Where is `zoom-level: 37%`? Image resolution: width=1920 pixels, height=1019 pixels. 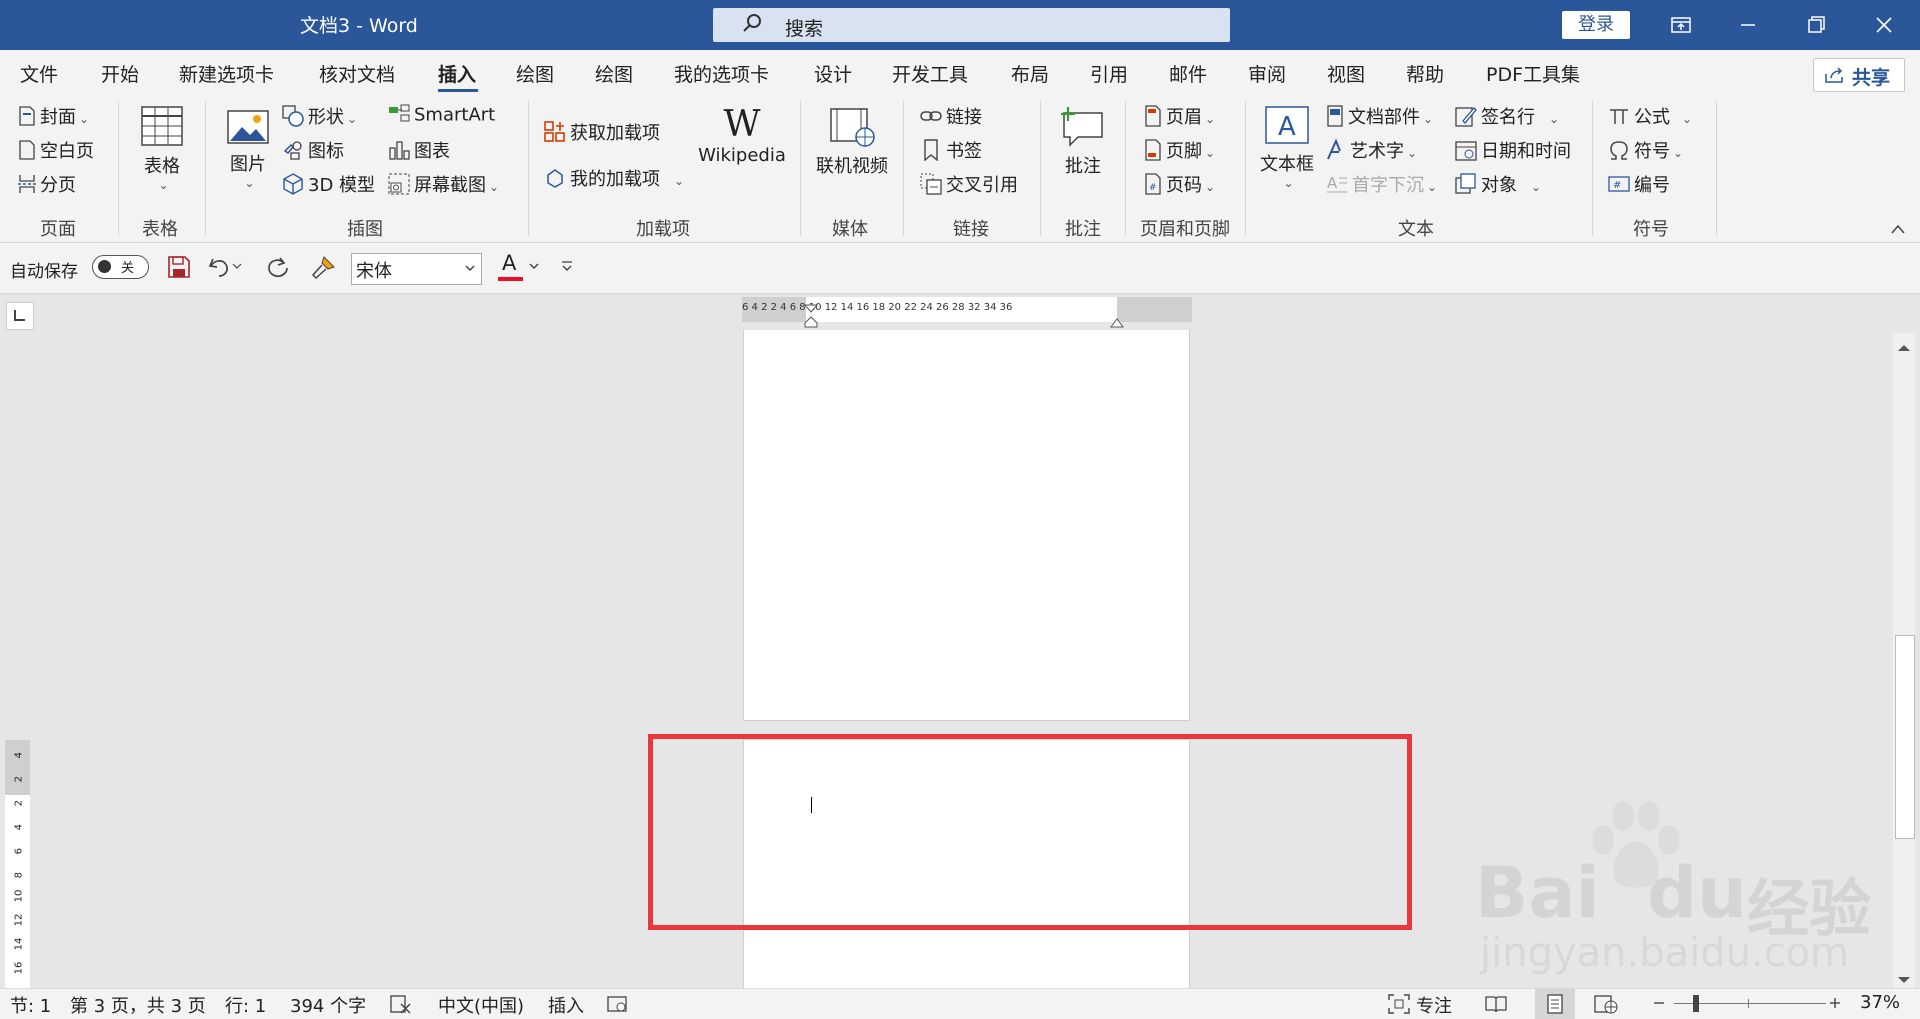
zoom-level: 37% is located at coordinates (1880, 1002).